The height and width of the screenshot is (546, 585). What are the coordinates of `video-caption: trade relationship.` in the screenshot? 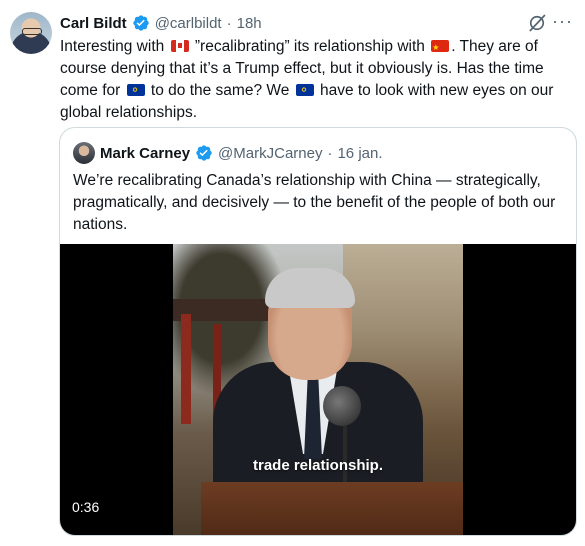 It's located at (318, 465).